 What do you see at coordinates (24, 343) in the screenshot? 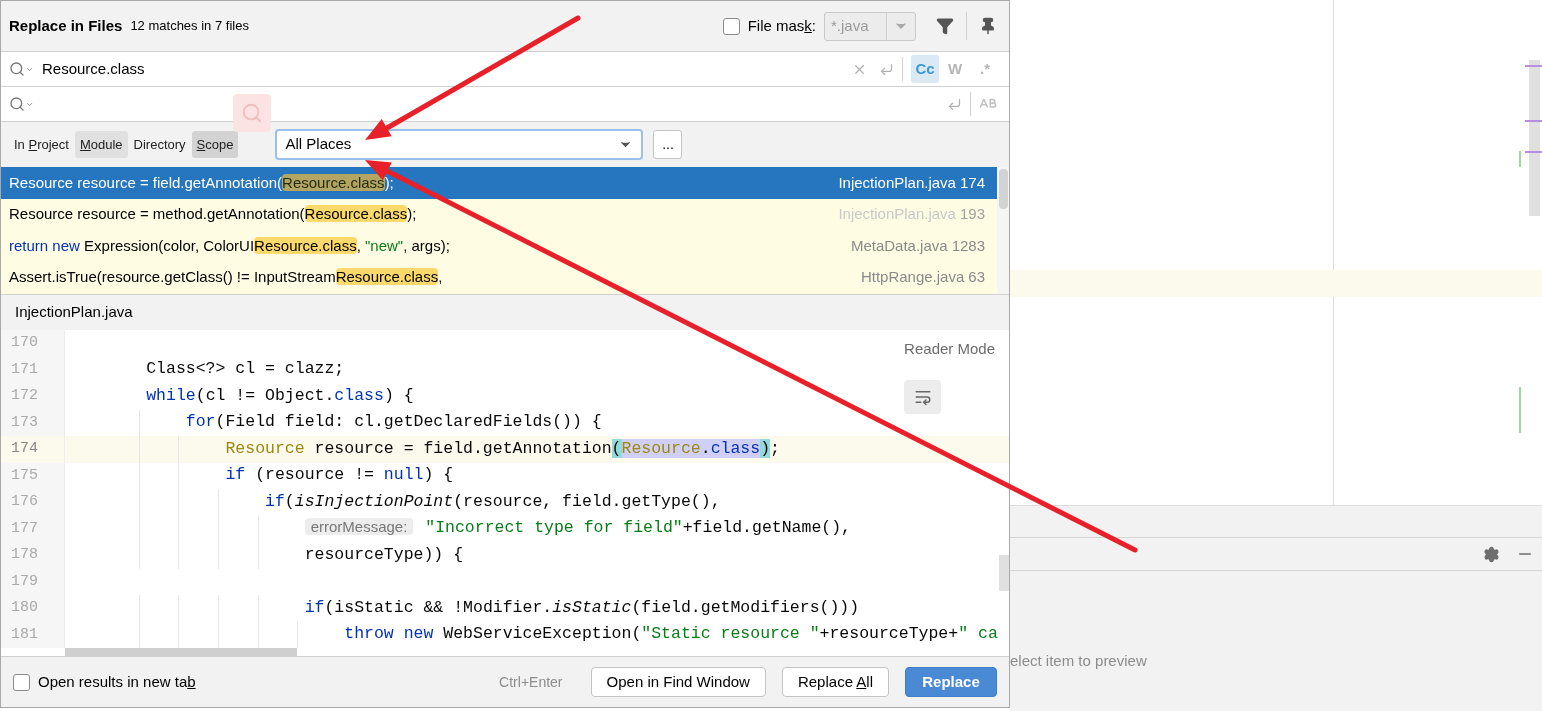
I see `line-number: 170` at bounding box center [24, 343].